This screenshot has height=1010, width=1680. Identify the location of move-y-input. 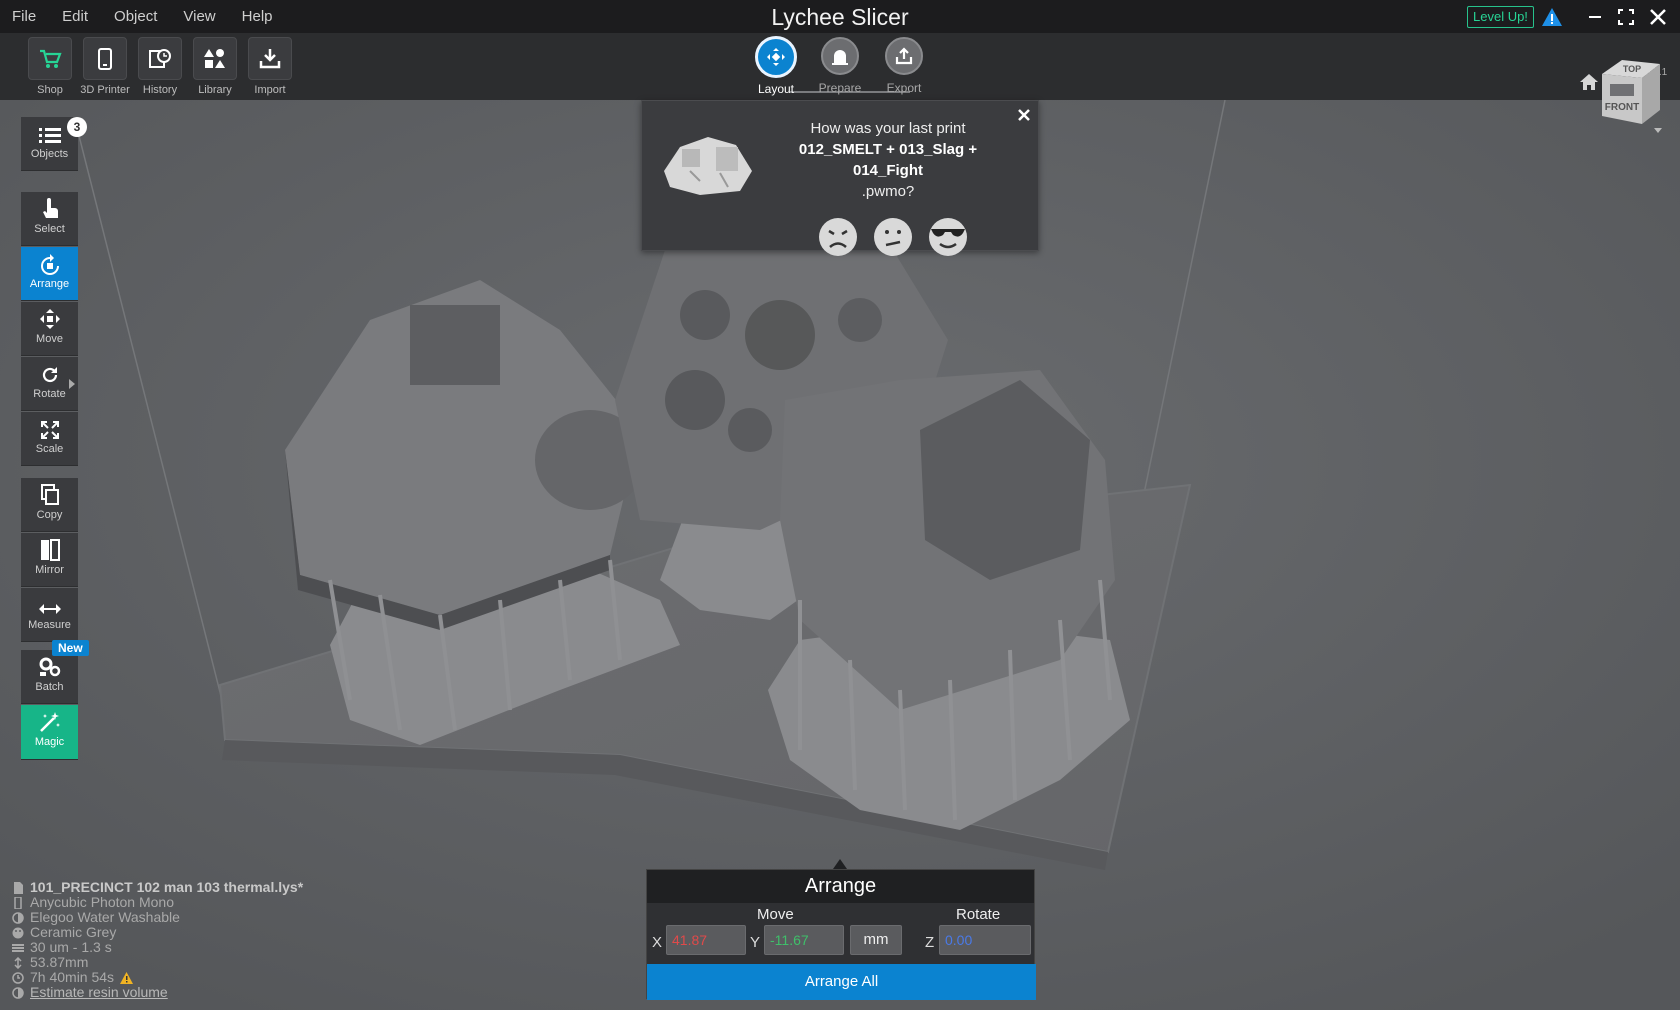
(804, 940).